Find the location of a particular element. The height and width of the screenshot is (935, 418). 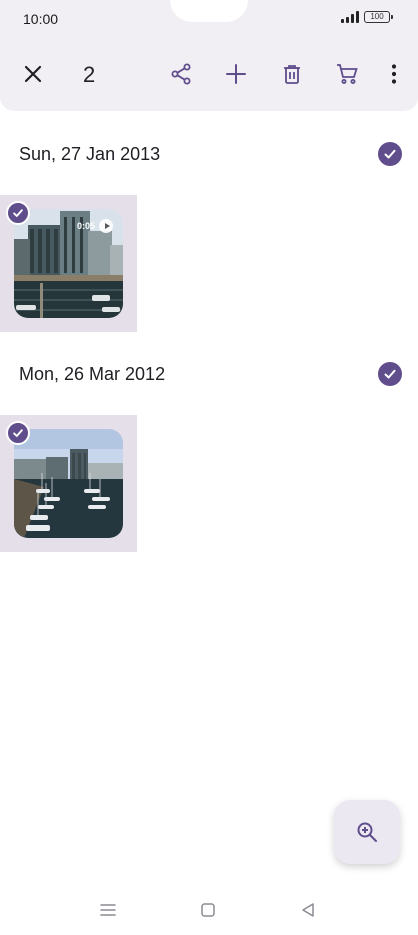

shopping-cart-icon is located at coordinates (347, 74).